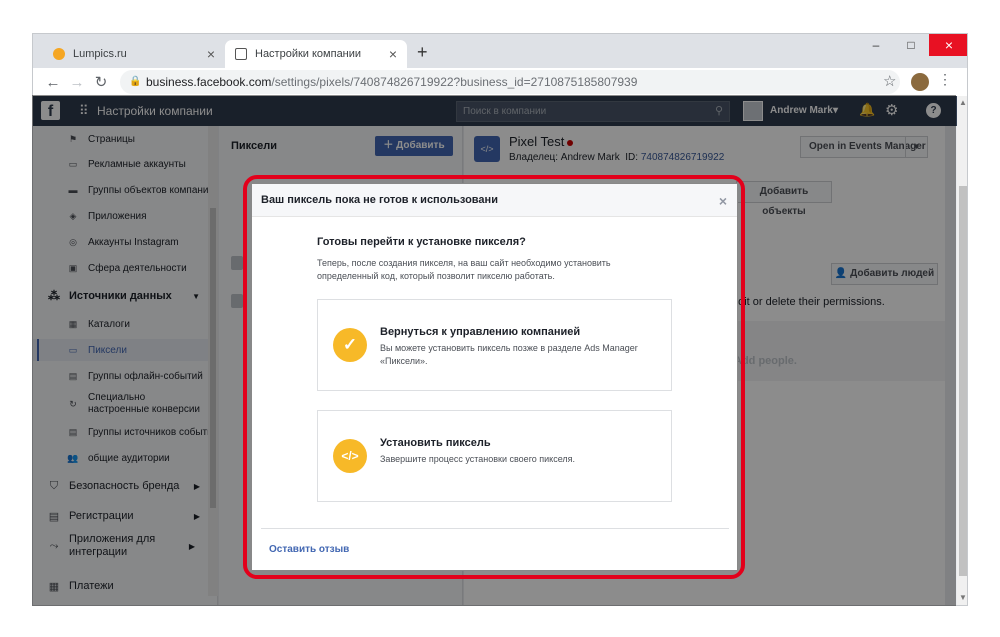 The width and height of the screenshot is (1000, 637). Describe the element at coordinates (495, 528) in the screenshot. I see `divider` at that location.